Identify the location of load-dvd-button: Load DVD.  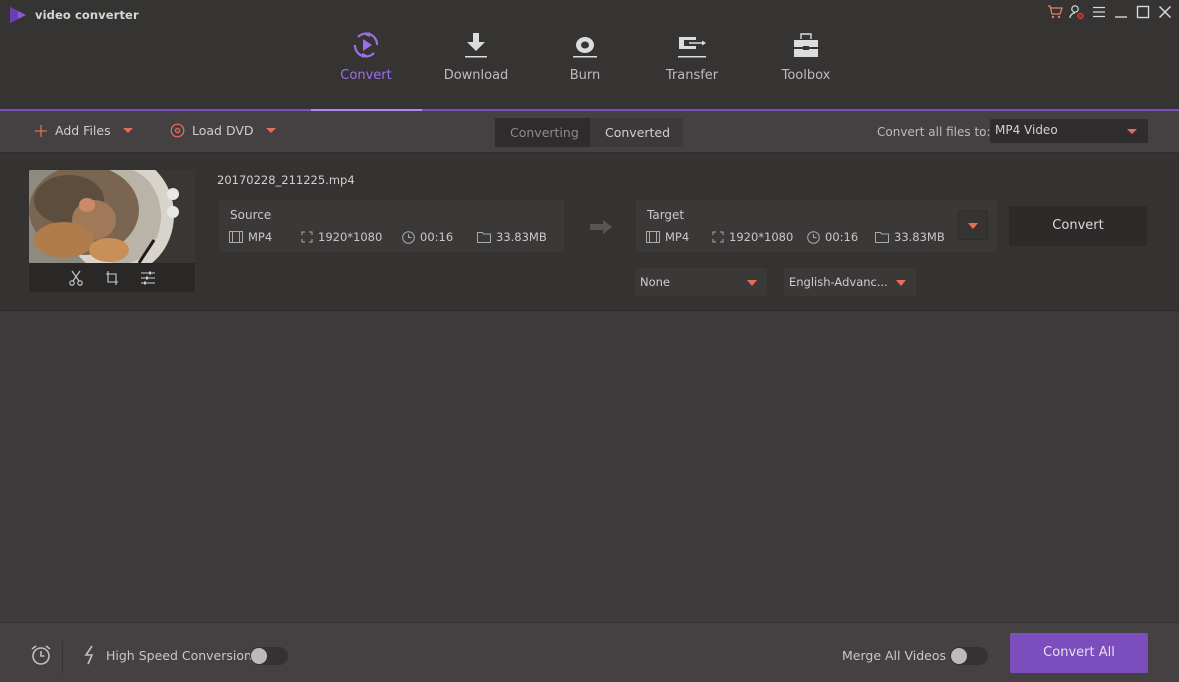
(223, 130).